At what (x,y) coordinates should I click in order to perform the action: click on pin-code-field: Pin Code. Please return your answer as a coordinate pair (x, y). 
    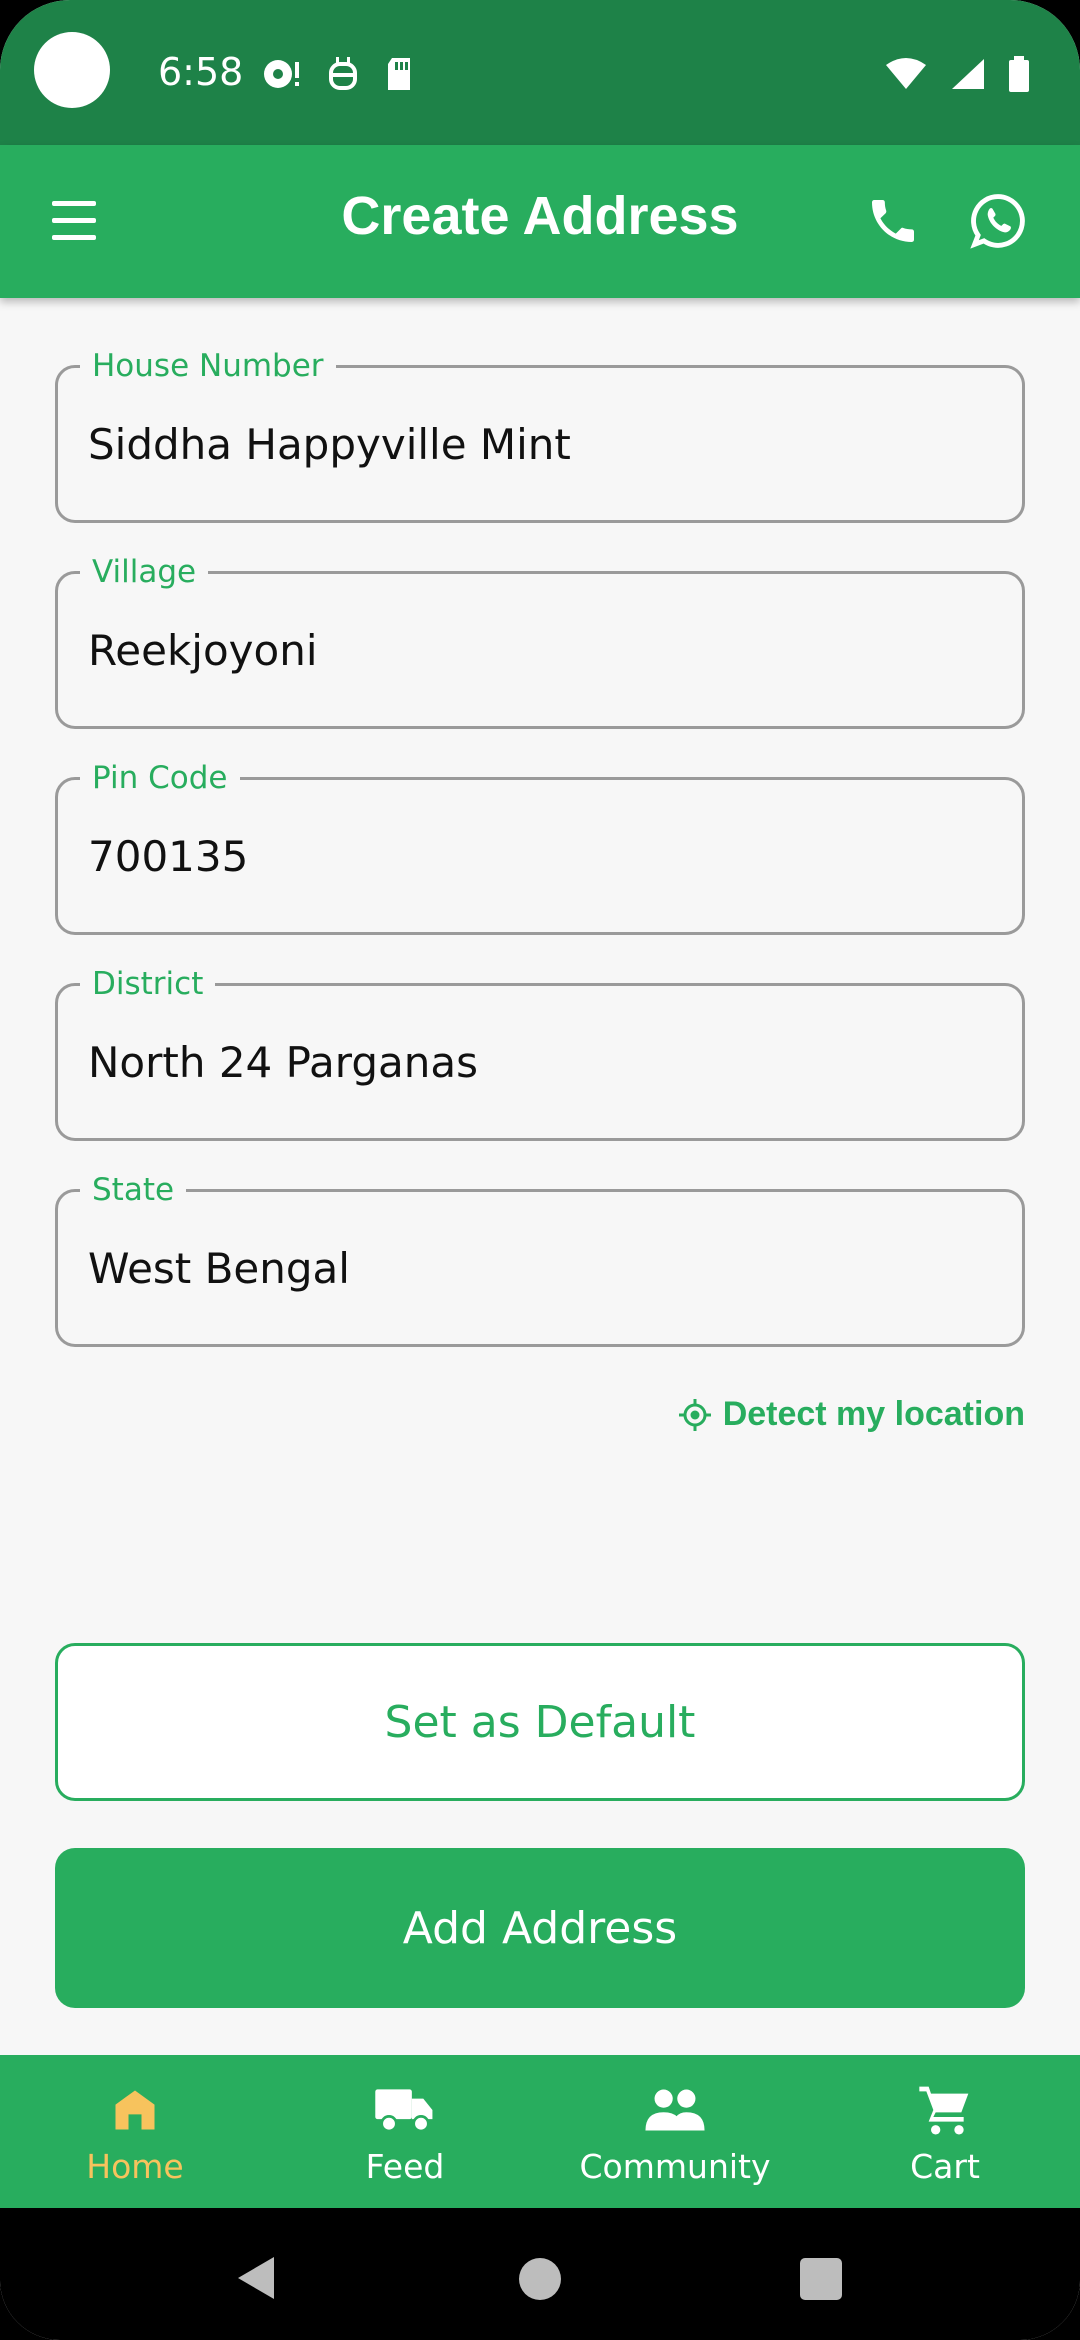
    Looking at the image, I should click on (540, 846).